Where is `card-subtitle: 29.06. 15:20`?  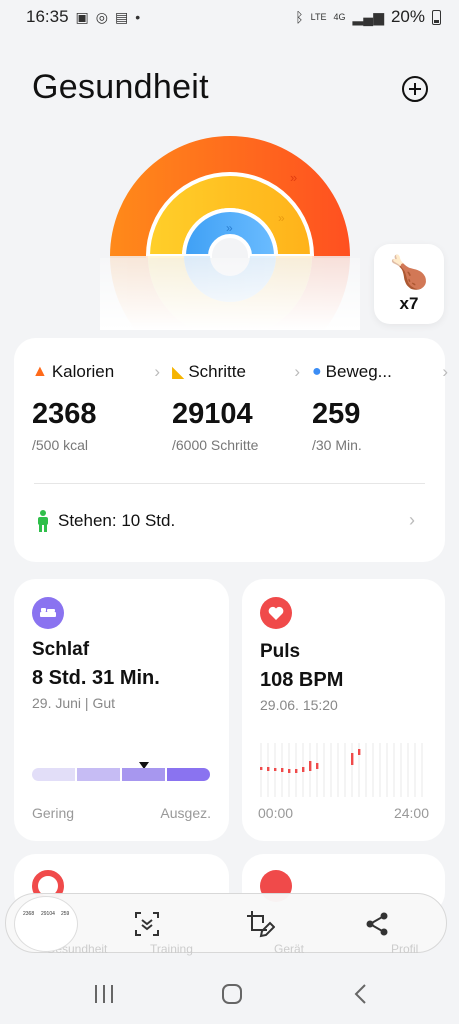
card-subtitle: 29.06. 15:20 is located at coordinates (299, 705).